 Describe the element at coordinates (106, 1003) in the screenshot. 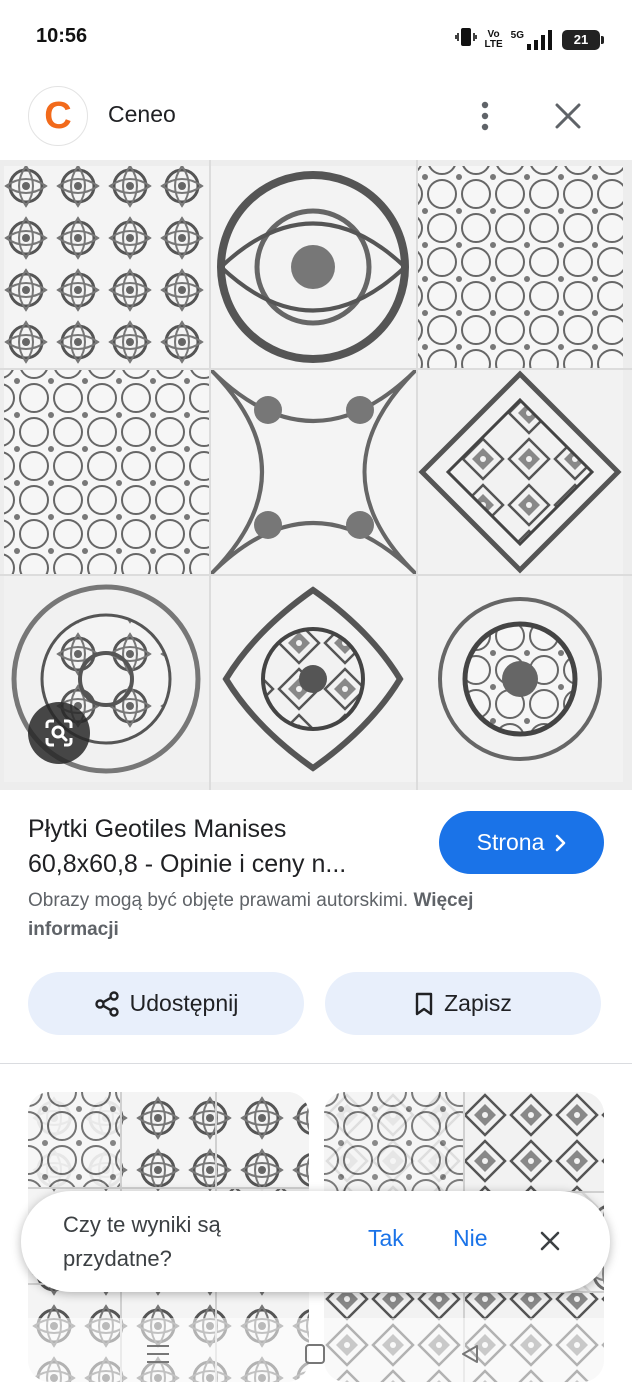

I see `share-icon` at that location.